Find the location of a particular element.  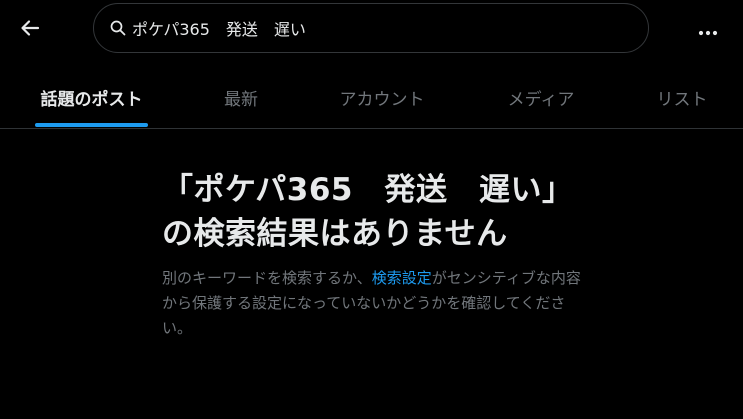

back-button is located at coordinates (30, 30).